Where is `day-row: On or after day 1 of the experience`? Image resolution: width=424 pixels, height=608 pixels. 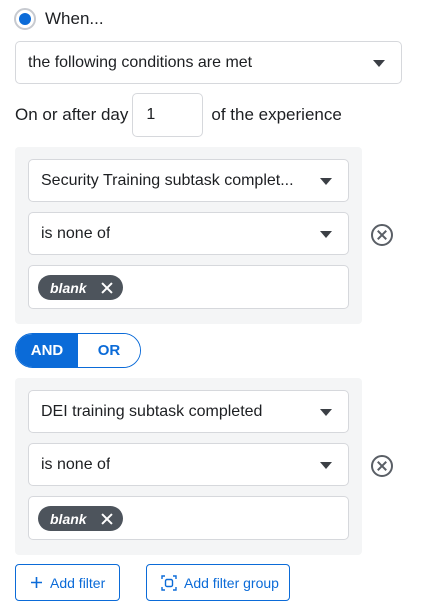 day-row: On or after day 1 of the experience is located at coordinates (178, 115).